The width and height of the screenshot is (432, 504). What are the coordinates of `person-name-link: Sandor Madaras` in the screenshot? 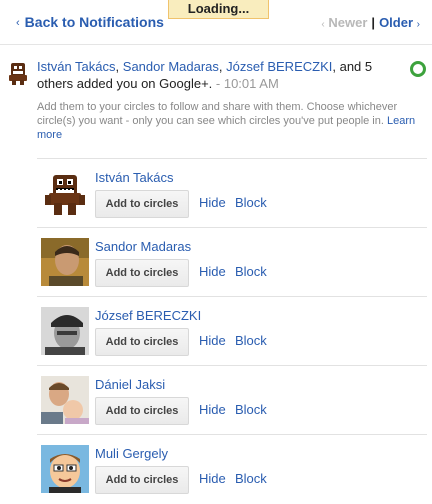 It's located at (143, 246).